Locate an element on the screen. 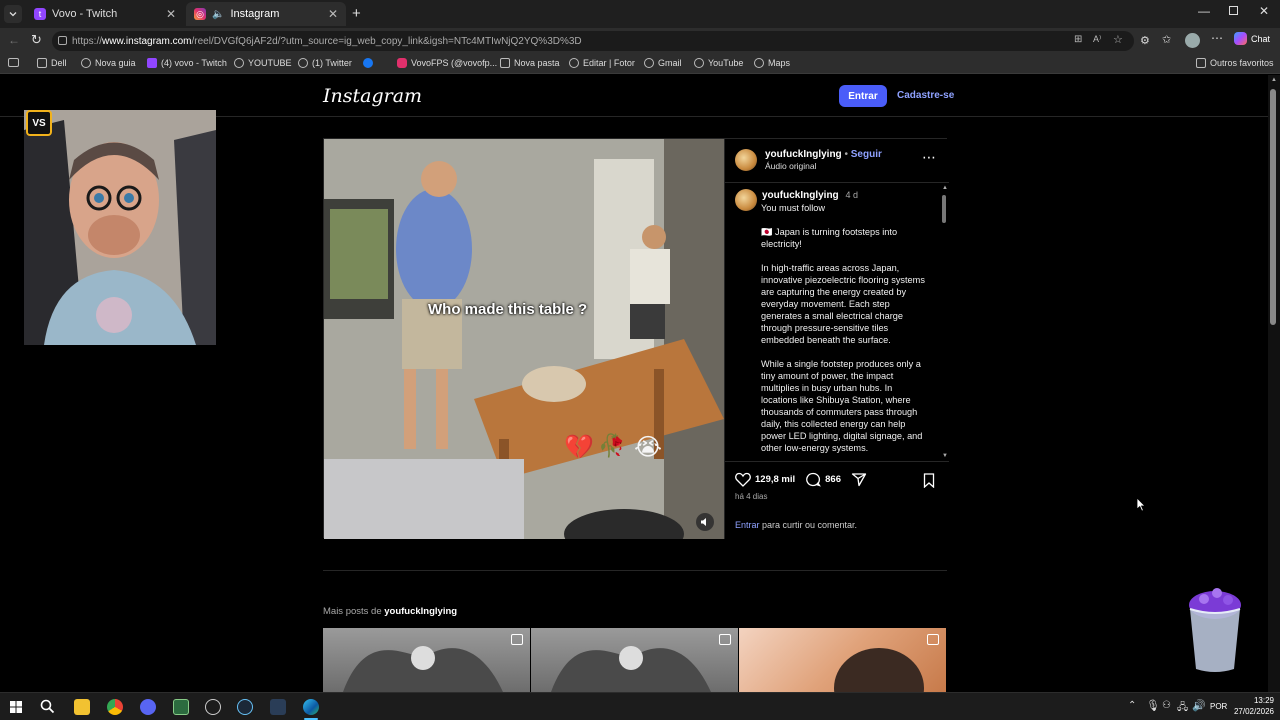  mute-toggle-button is located at coordinates (705, 522).